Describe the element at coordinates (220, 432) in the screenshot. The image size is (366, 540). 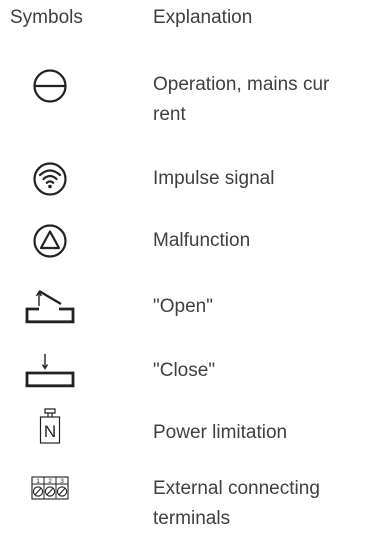
I see `symbol-explanation: Power limitation` at that location.